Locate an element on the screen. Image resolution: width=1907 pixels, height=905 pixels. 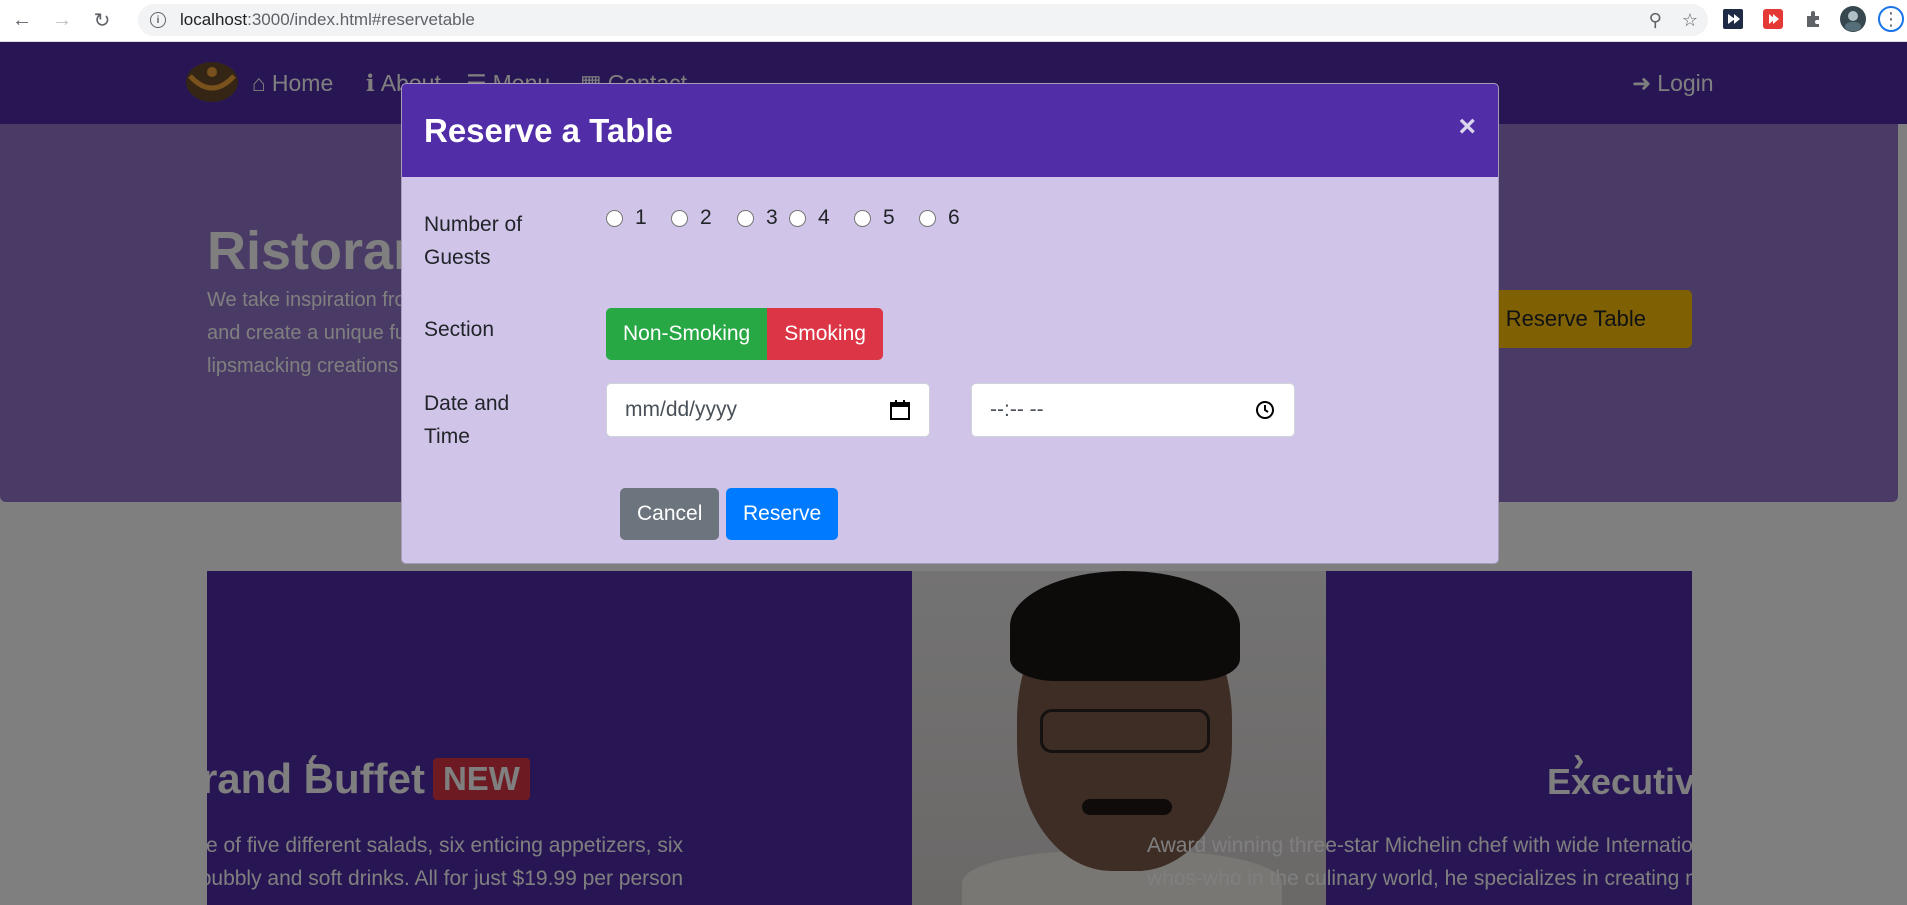
zoom-icon: ⚲ is located at coordinates (1655, 20).